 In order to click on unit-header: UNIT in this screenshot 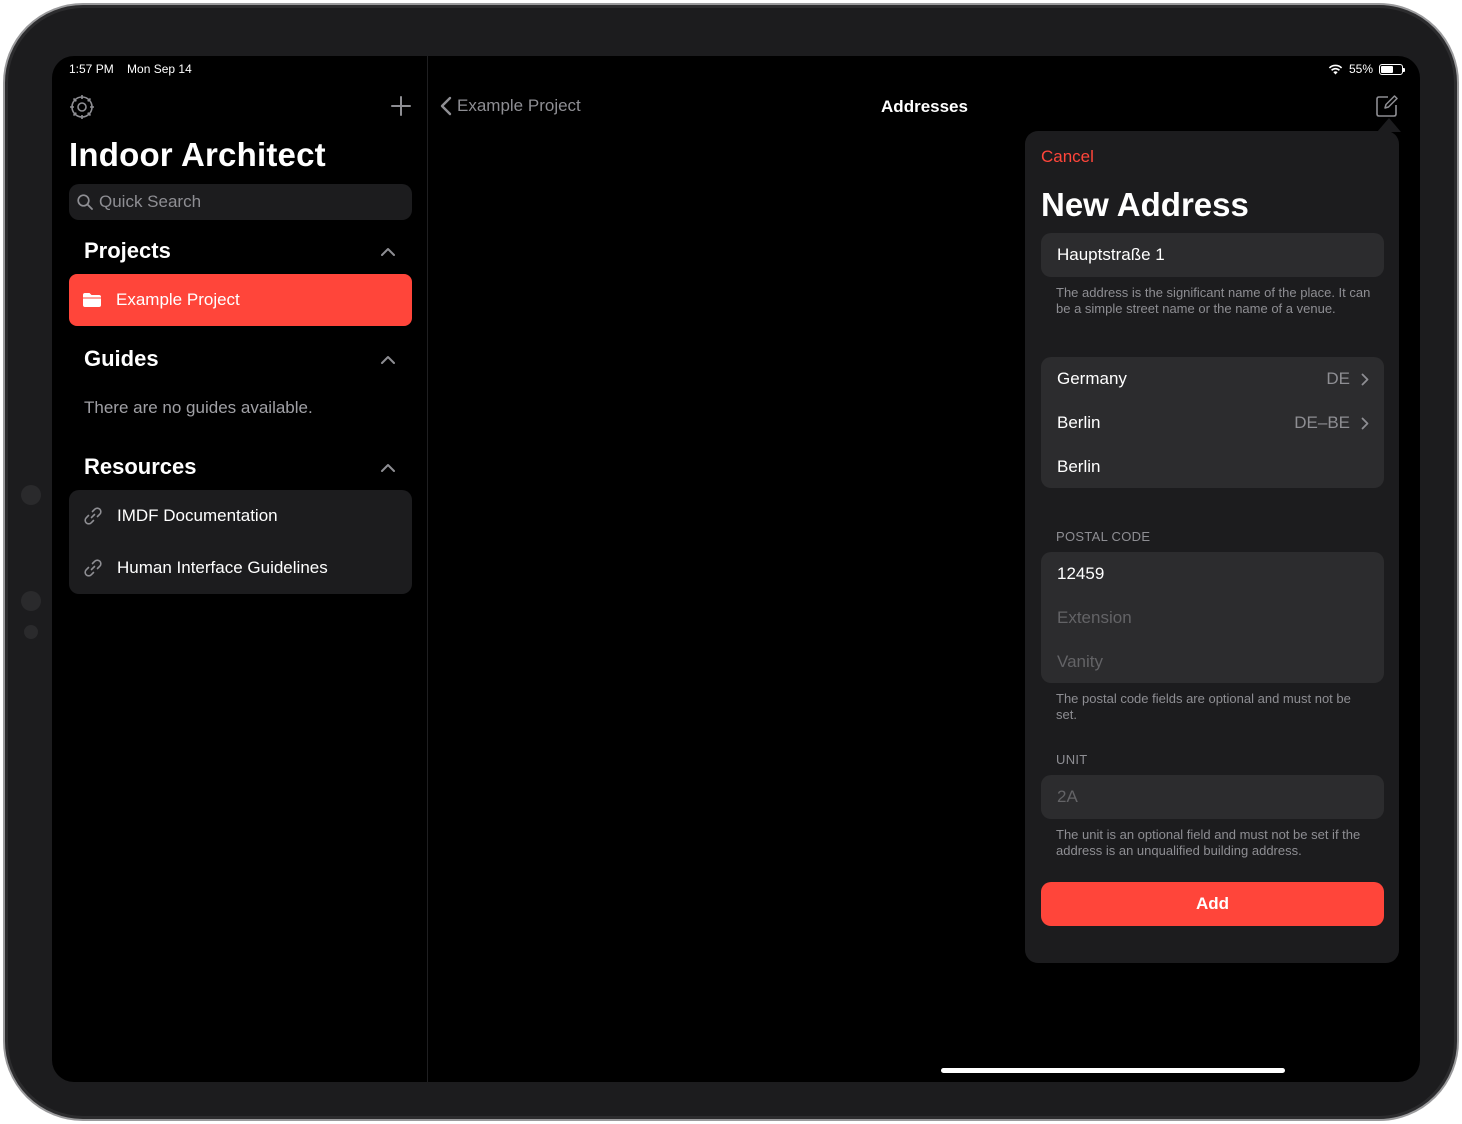, I will do `click(1072, 759)`.